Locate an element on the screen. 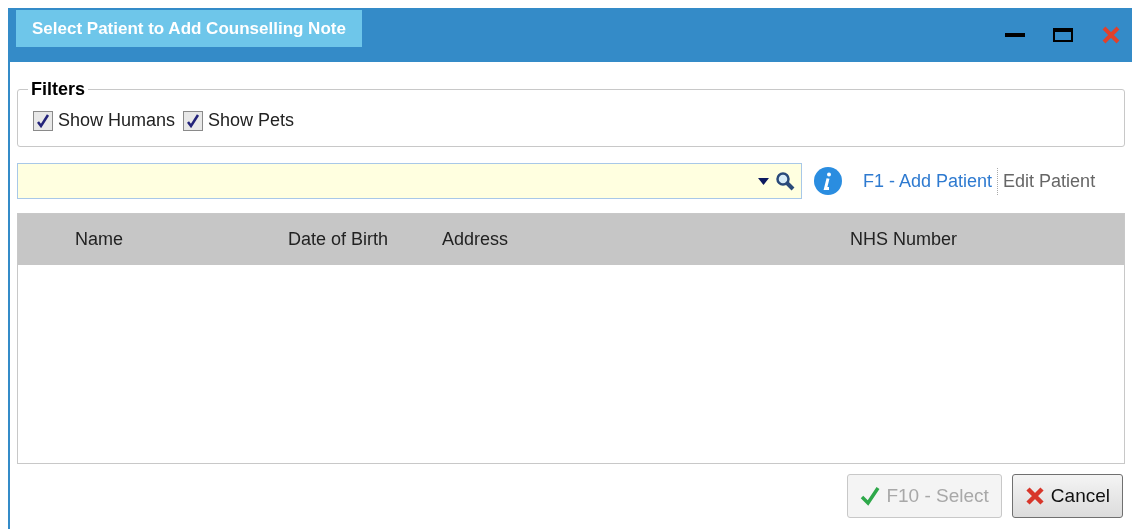 The image size is (1132, 529). search-field is located at coordinates (409, 181).